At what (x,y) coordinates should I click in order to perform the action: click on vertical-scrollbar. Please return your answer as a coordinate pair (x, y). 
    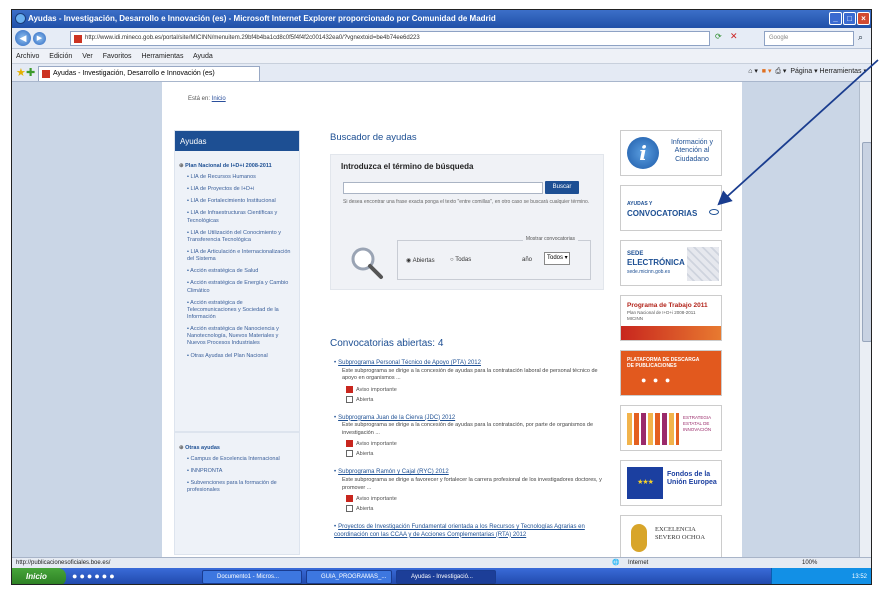
    Looking at the image, I should click on (865, 319).